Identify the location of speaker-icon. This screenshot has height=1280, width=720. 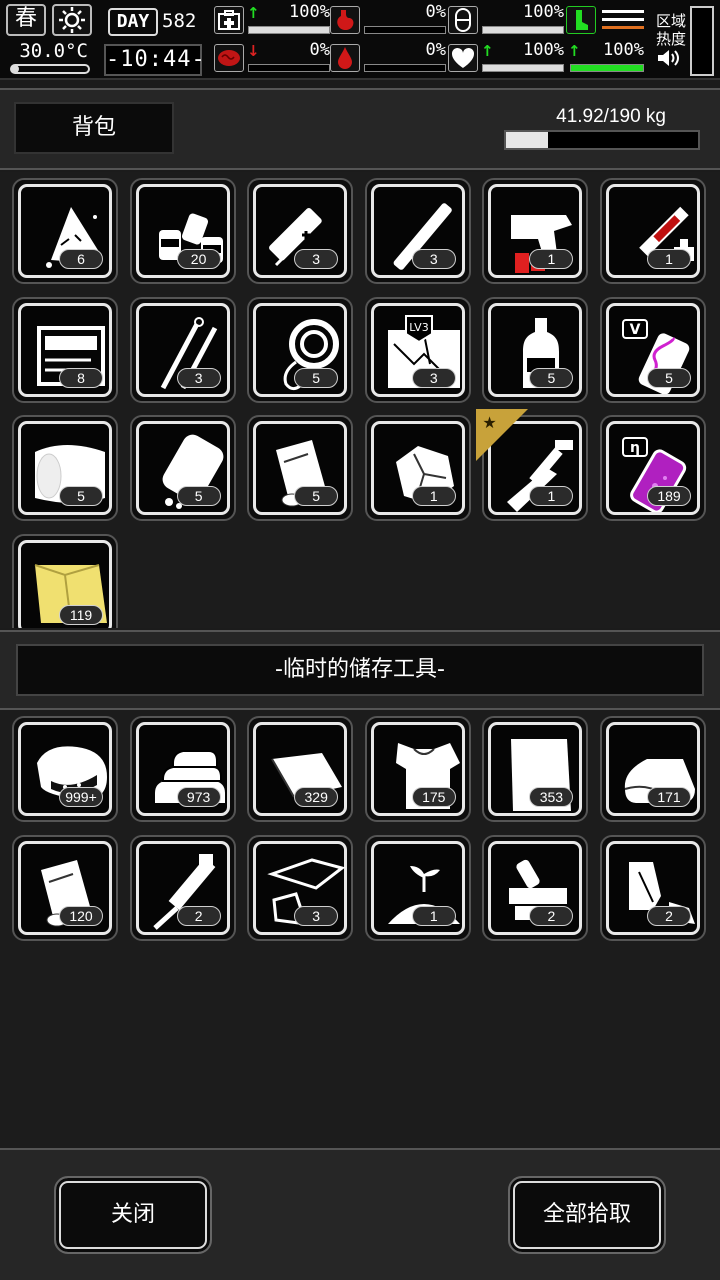
(669, 58).